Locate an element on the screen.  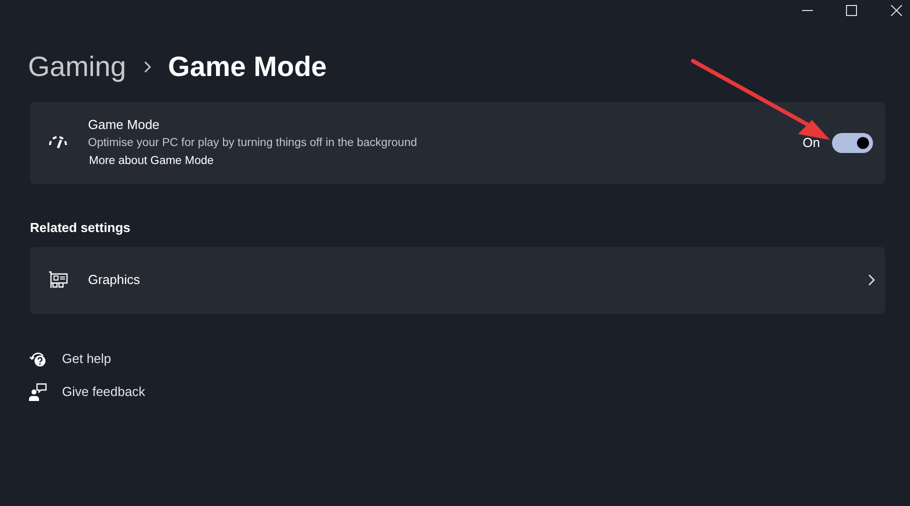
setting-title: Game Mode is located at coordinates (124, 125).